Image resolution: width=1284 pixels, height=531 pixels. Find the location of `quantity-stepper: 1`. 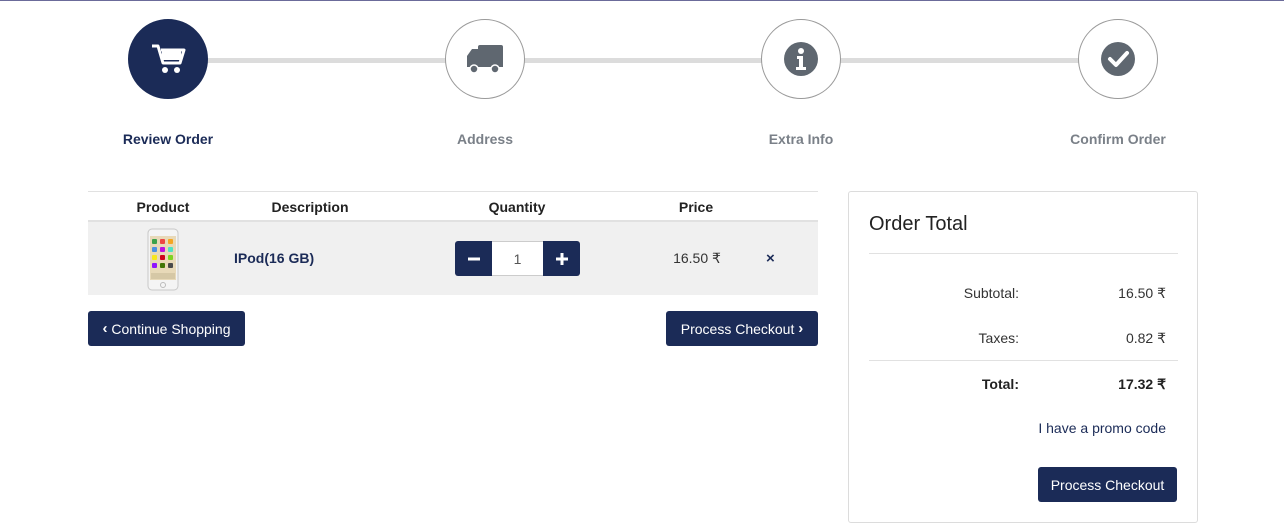

quantity-stepper: 1 is located at coordinates (517, 258).